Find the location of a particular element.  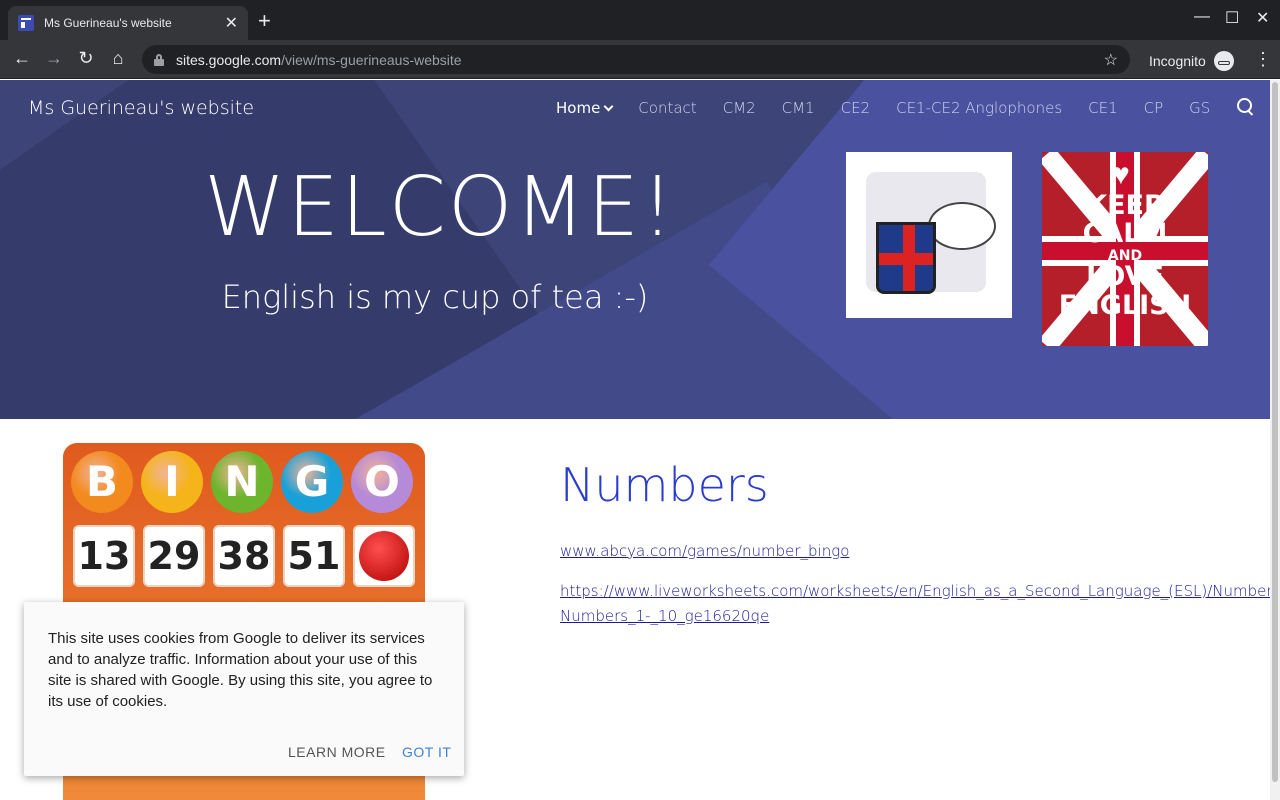

bingo-cell: 29 is located at coordinates (174, 556).